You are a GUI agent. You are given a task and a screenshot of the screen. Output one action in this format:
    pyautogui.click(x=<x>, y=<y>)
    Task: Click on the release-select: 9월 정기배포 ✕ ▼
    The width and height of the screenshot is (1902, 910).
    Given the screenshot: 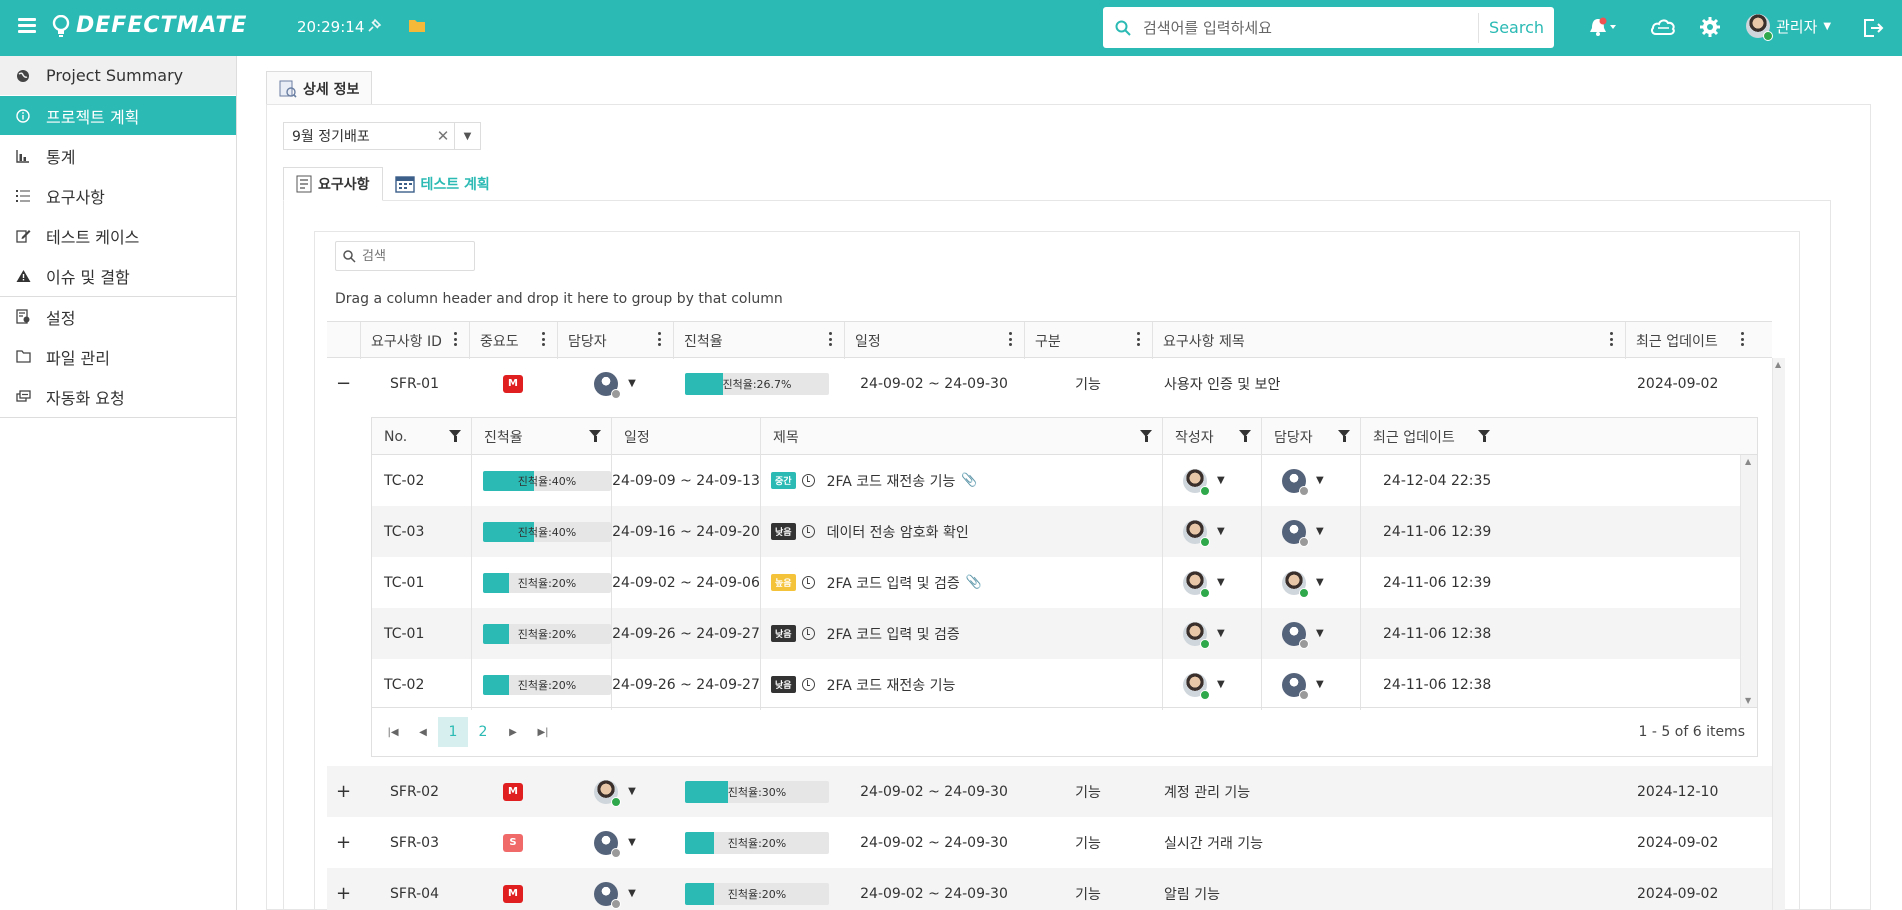 What is the action you would take?
    pyautogui.click(x=382, y=136)
    